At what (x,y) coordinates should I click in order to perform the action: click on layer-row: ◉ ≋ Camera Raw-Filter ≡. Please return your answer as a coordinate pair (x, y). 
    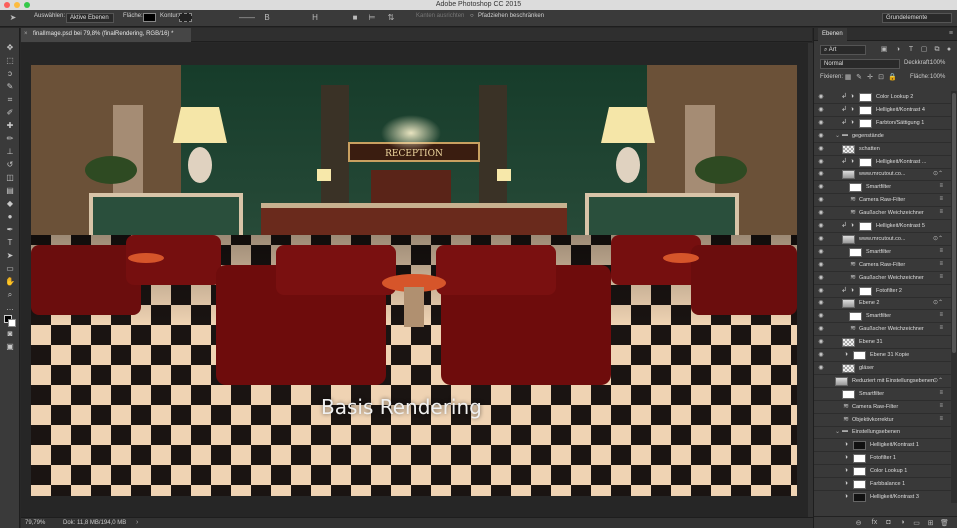
    Looking at the image, I should click on (882, 201).